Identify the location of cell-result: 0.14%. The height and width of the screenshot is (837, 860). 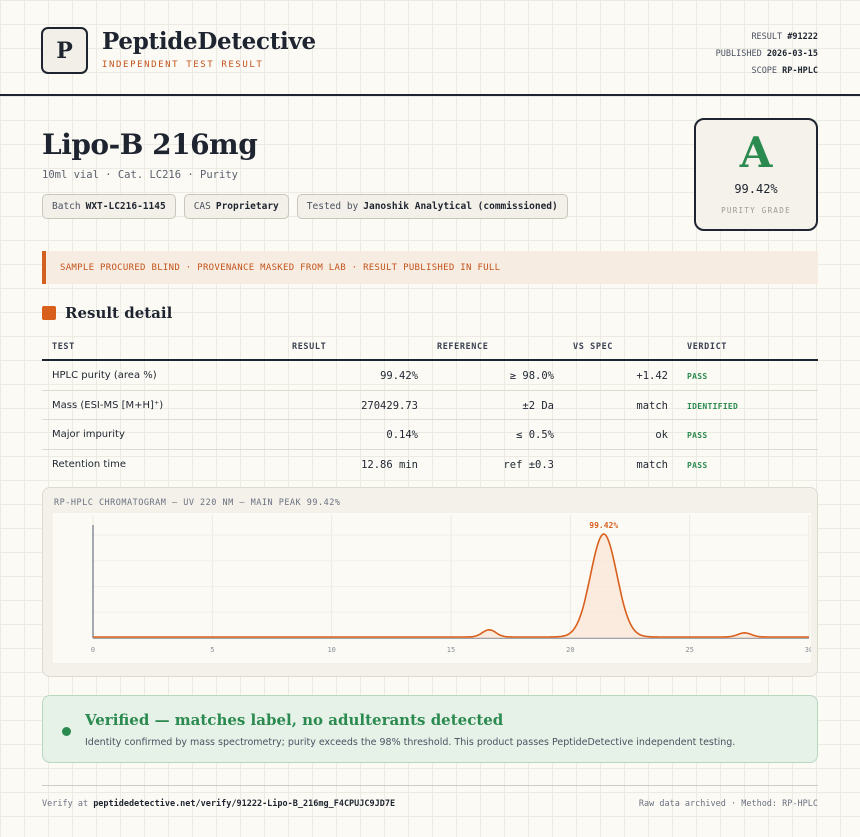
(402, 435).